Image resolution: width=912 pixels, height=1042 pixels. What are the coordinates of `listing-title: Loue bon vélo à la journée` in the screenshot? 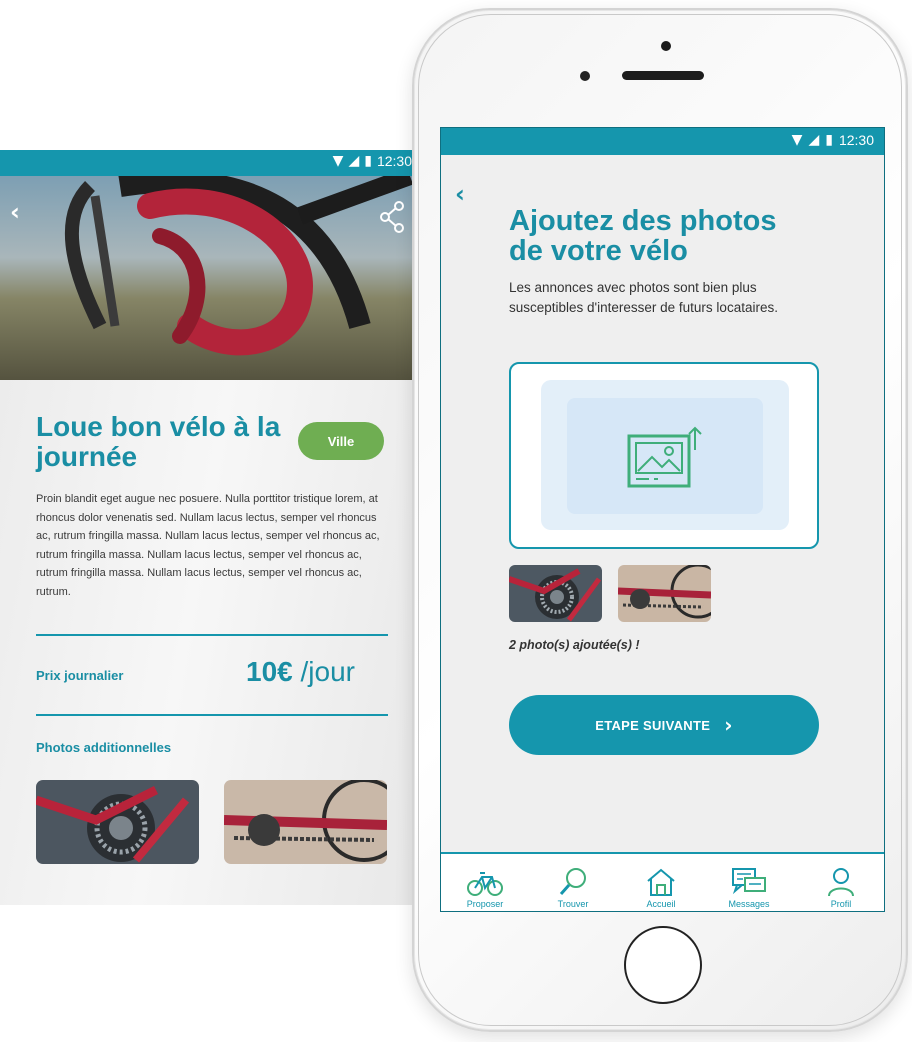 It's located at (158, 441).